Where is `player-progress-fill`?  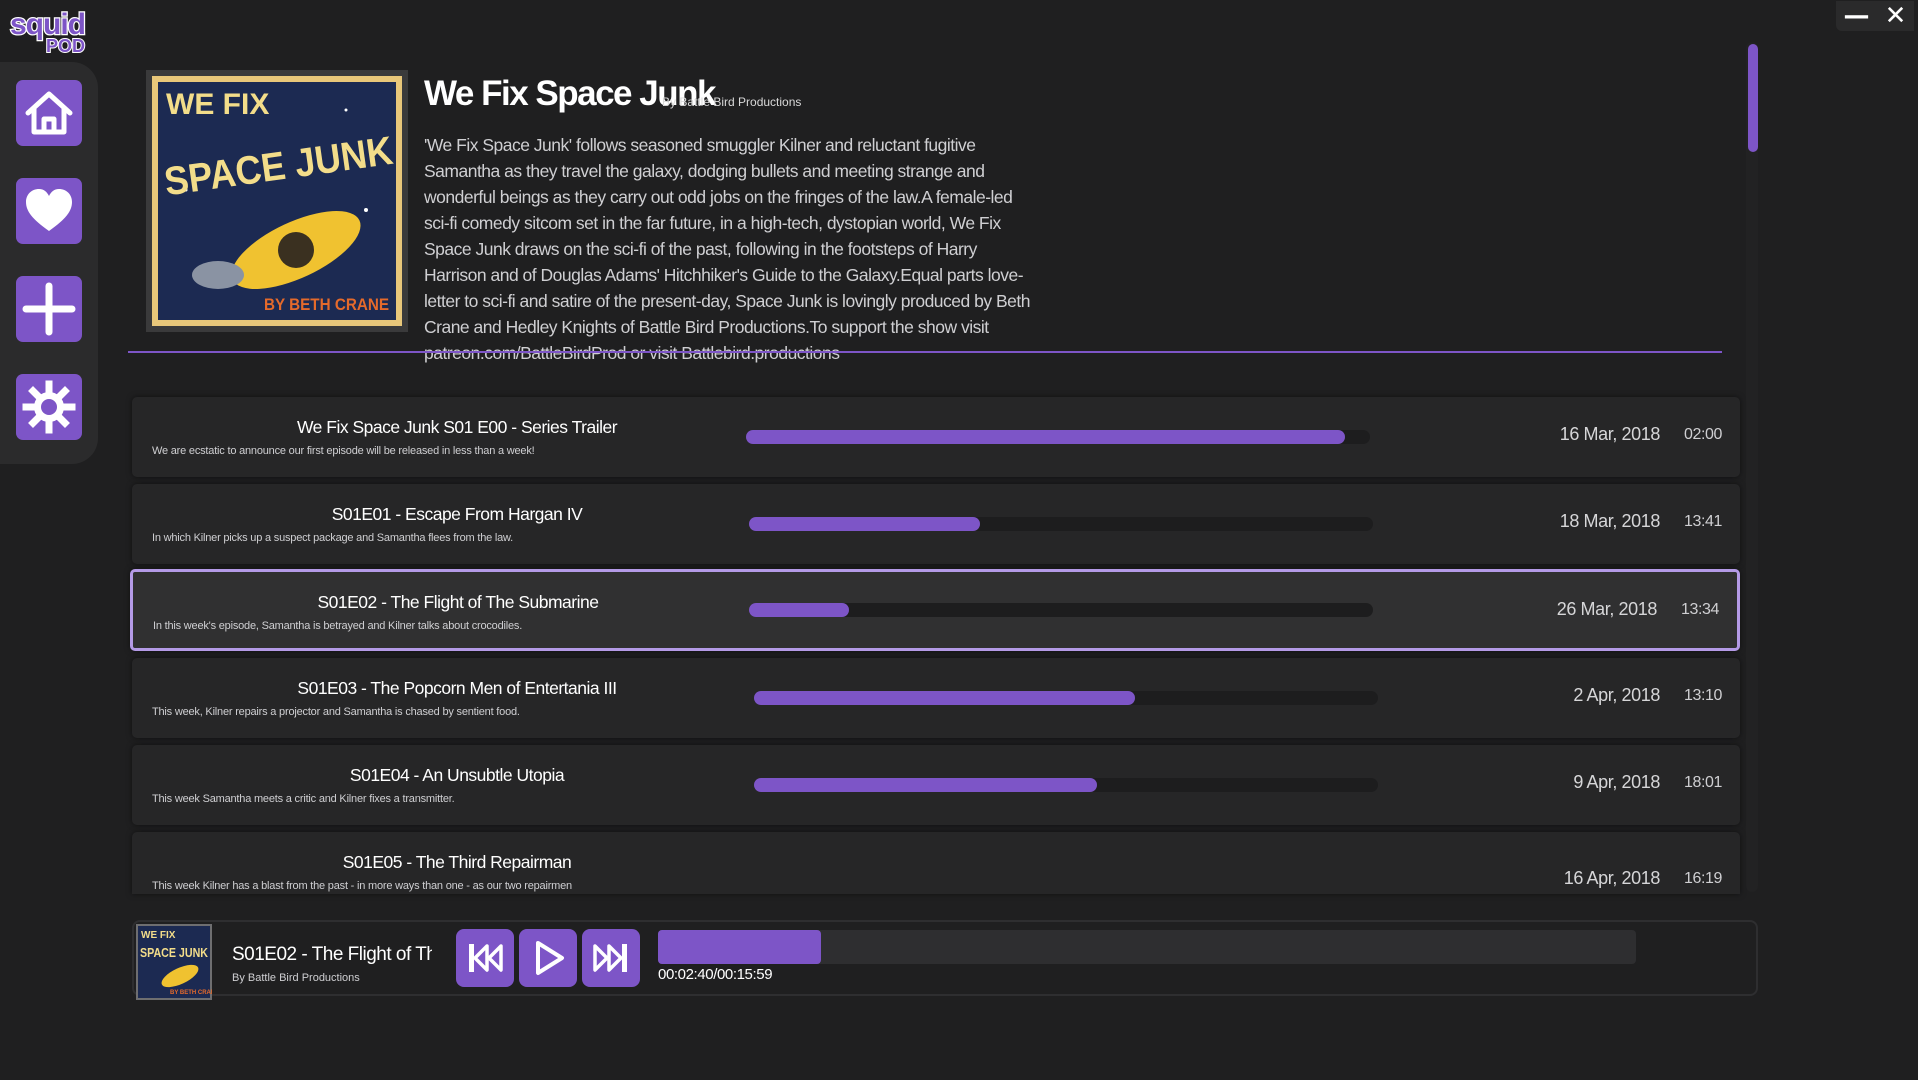
player-progress-fill is located at coordinates (740, 947).